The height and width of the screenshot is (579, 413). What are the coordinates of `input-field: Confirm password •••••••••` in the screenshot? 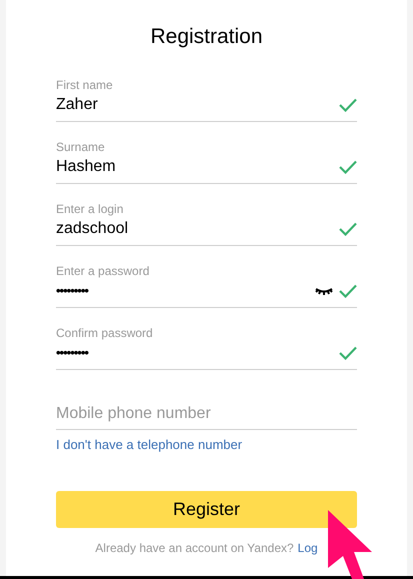 It's located at (206, 348).